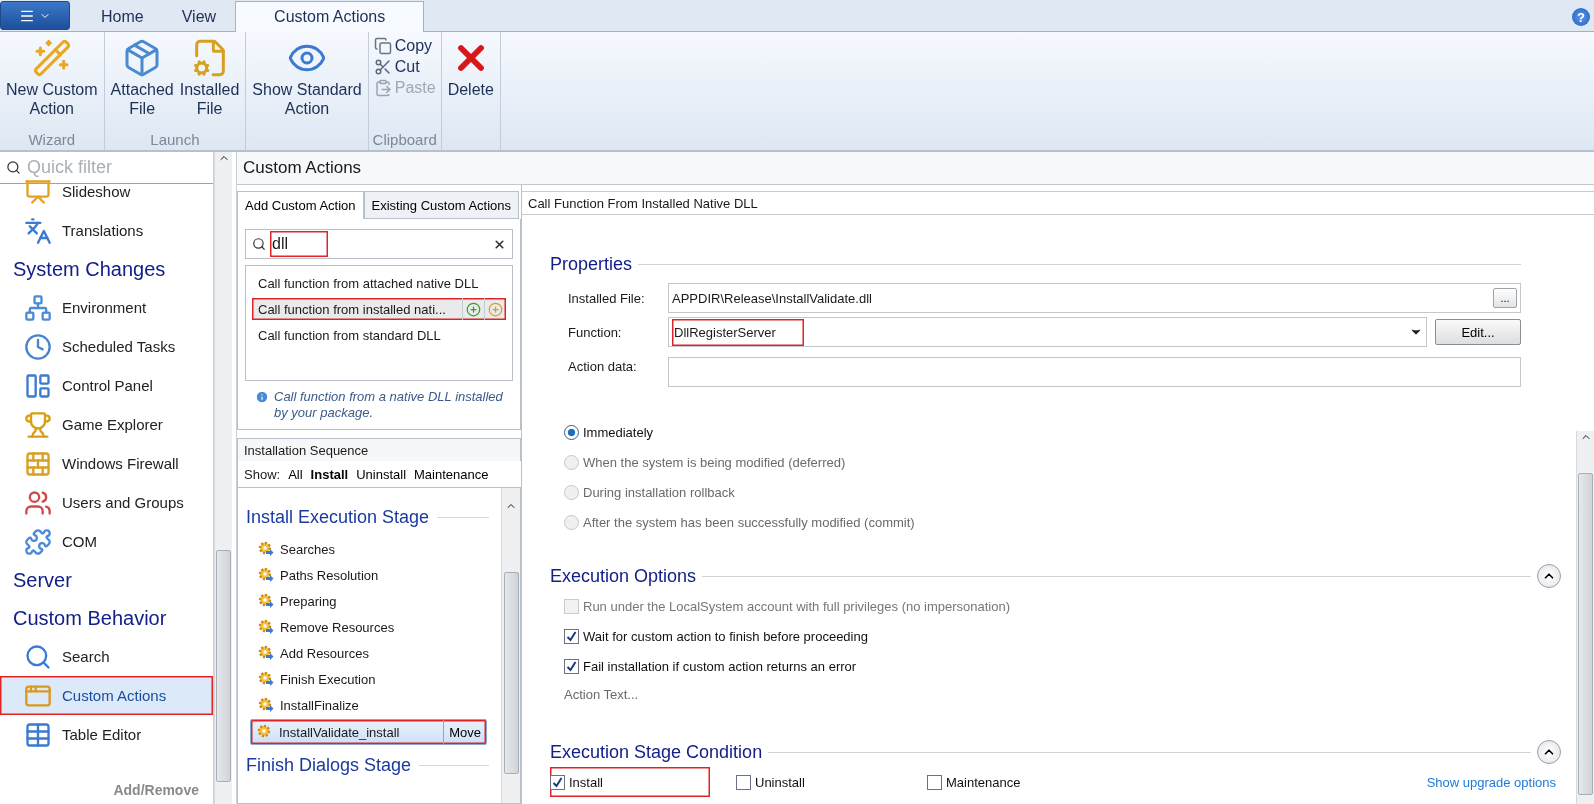 Image resolution: width=1594 pixels, height=804 pixels. What do you see at coordinates (630, 782) in the screenshot?
I see `checkbox-option: Install` at bounding box center [630, 782].